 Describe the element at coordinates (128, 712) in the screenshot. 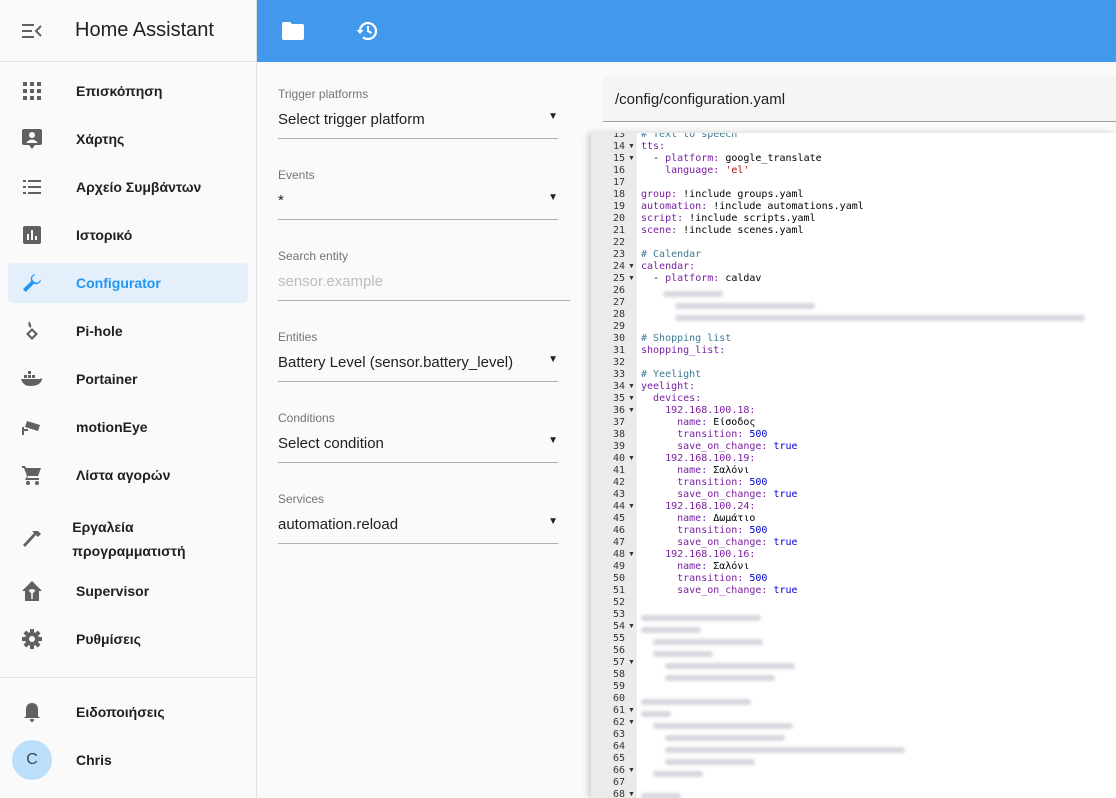

I see `sidebar-item-notifications: Ειδοποιήσεις` at that location.